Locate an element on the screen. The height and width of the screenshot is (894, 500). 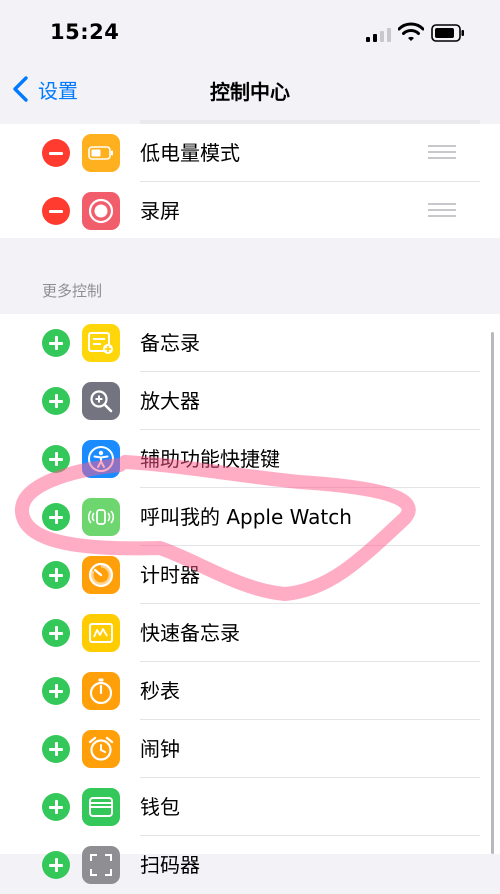
scroll-indicator is located at coordinates (492, 593).